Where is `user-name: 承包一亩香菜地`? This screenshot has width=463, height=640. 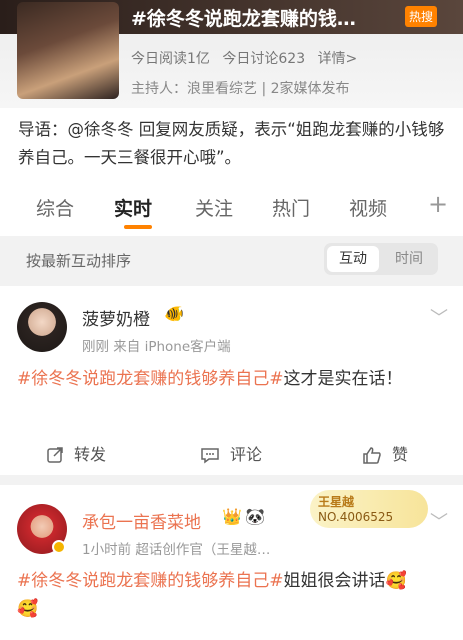
user-name: 承包一亩香菜地 is located at coordinates (141, 520).